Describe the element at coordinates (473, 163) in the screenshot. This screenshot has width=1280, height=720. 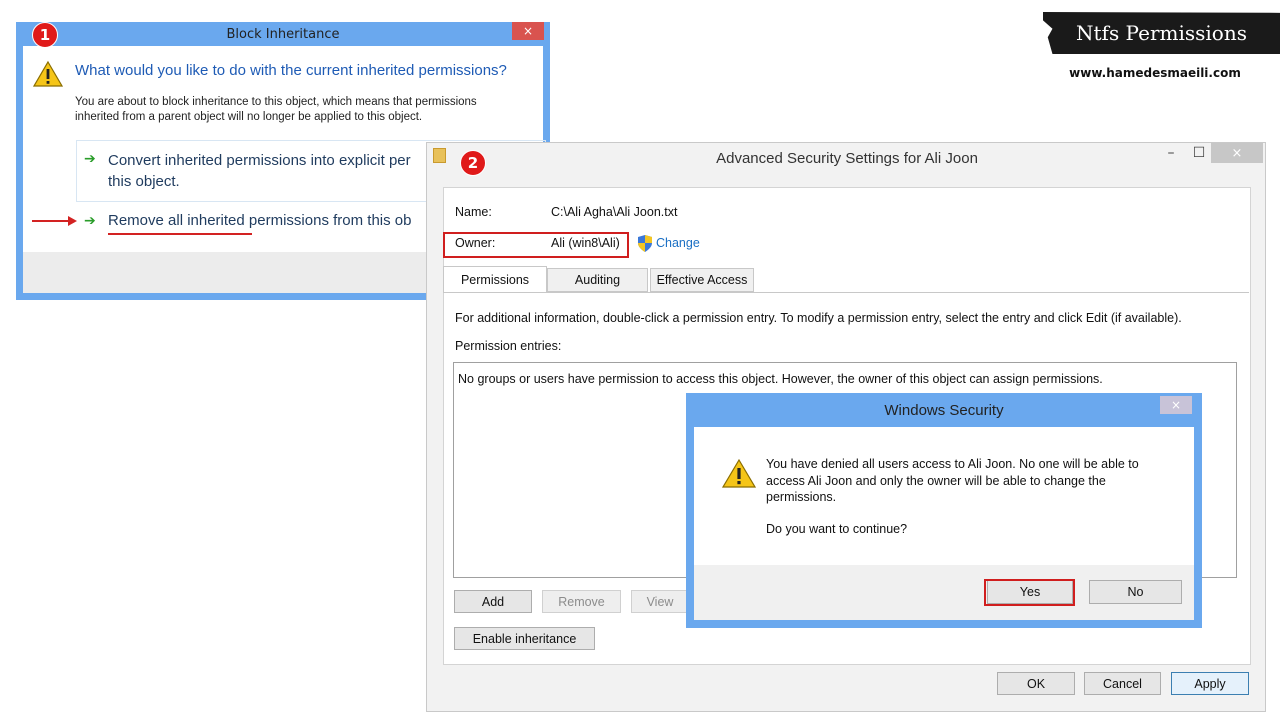
I see `step-badge: 2` at that location.